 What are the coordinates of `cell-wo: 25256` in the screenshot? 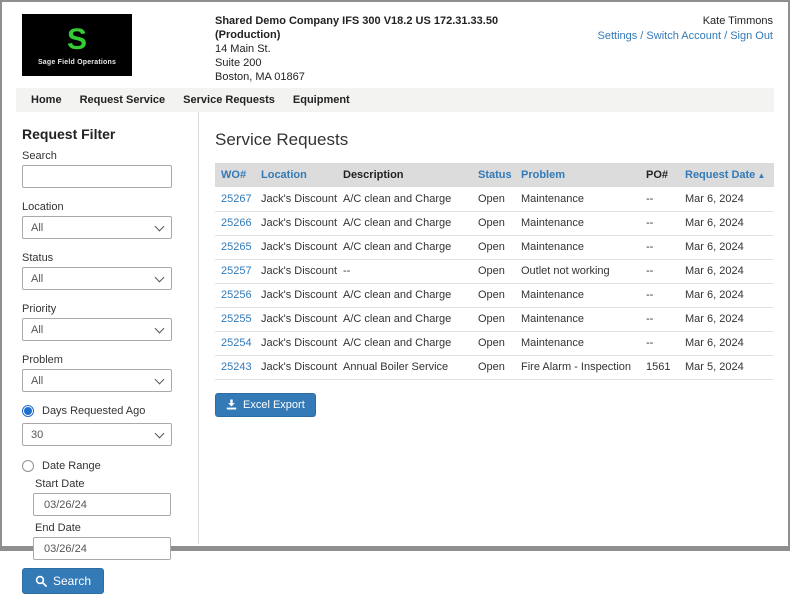 It's located at (235, 295).